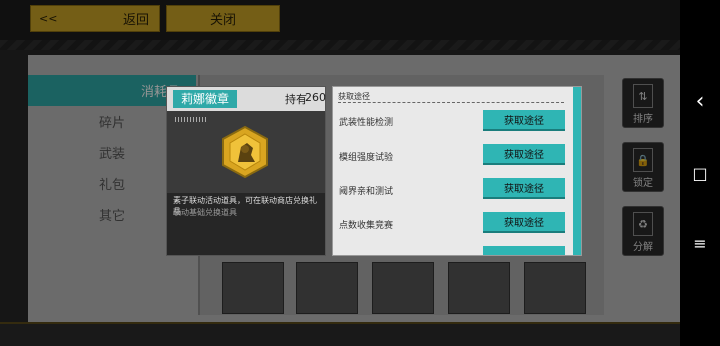 The height and width of the screenshot is (346, 720). I want to click on system-nav-bar: ‹ □ ≡, so click(700, 173).